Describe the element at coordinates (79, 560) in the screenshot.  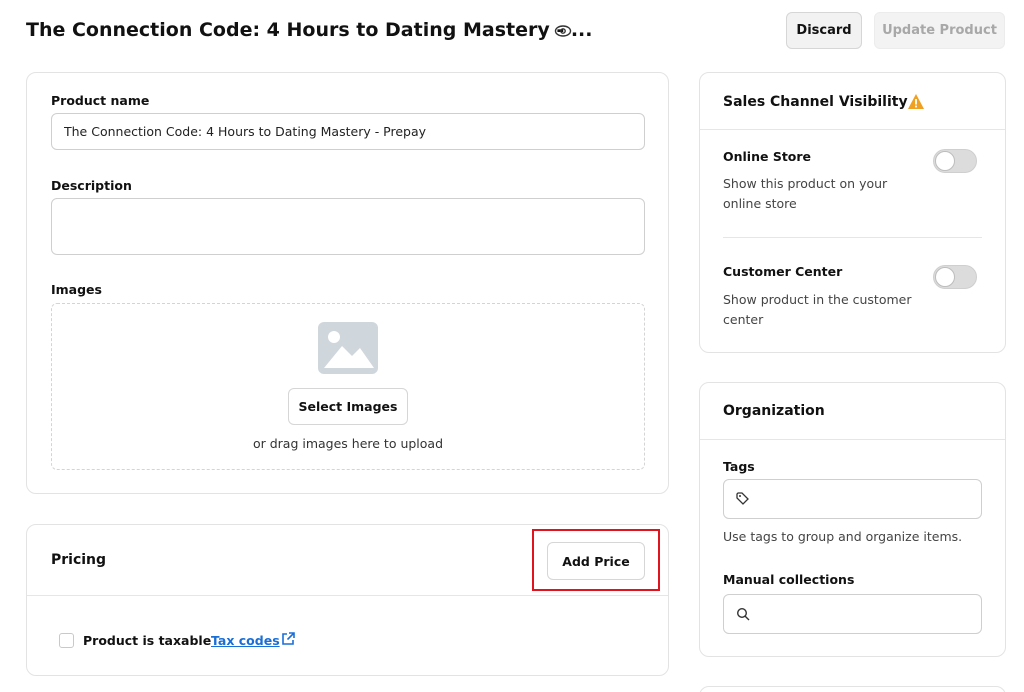
I see `pricing-title: Pricing` at that location.